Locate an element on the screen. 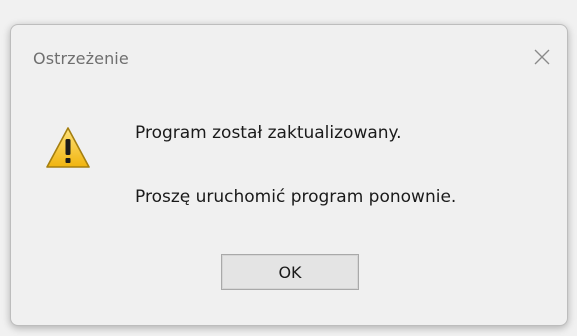  close-icon is located at coordinates (542, 57).